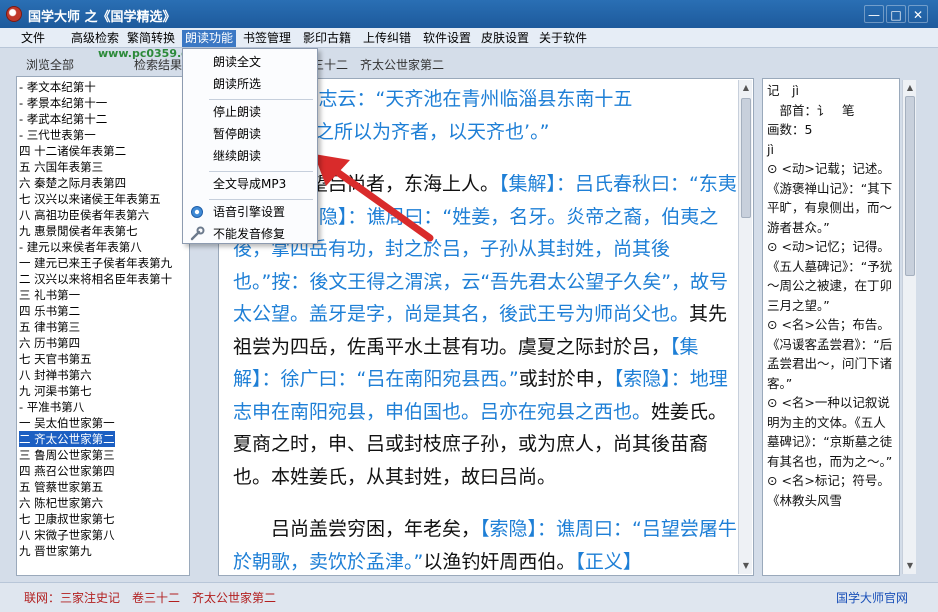 This screenshot has width=938, height=612. Describe the element at coordinates (372, 65) in the screenshot. I see `breadcrumb: 卷三十二 齐太公世家第二` at that location.